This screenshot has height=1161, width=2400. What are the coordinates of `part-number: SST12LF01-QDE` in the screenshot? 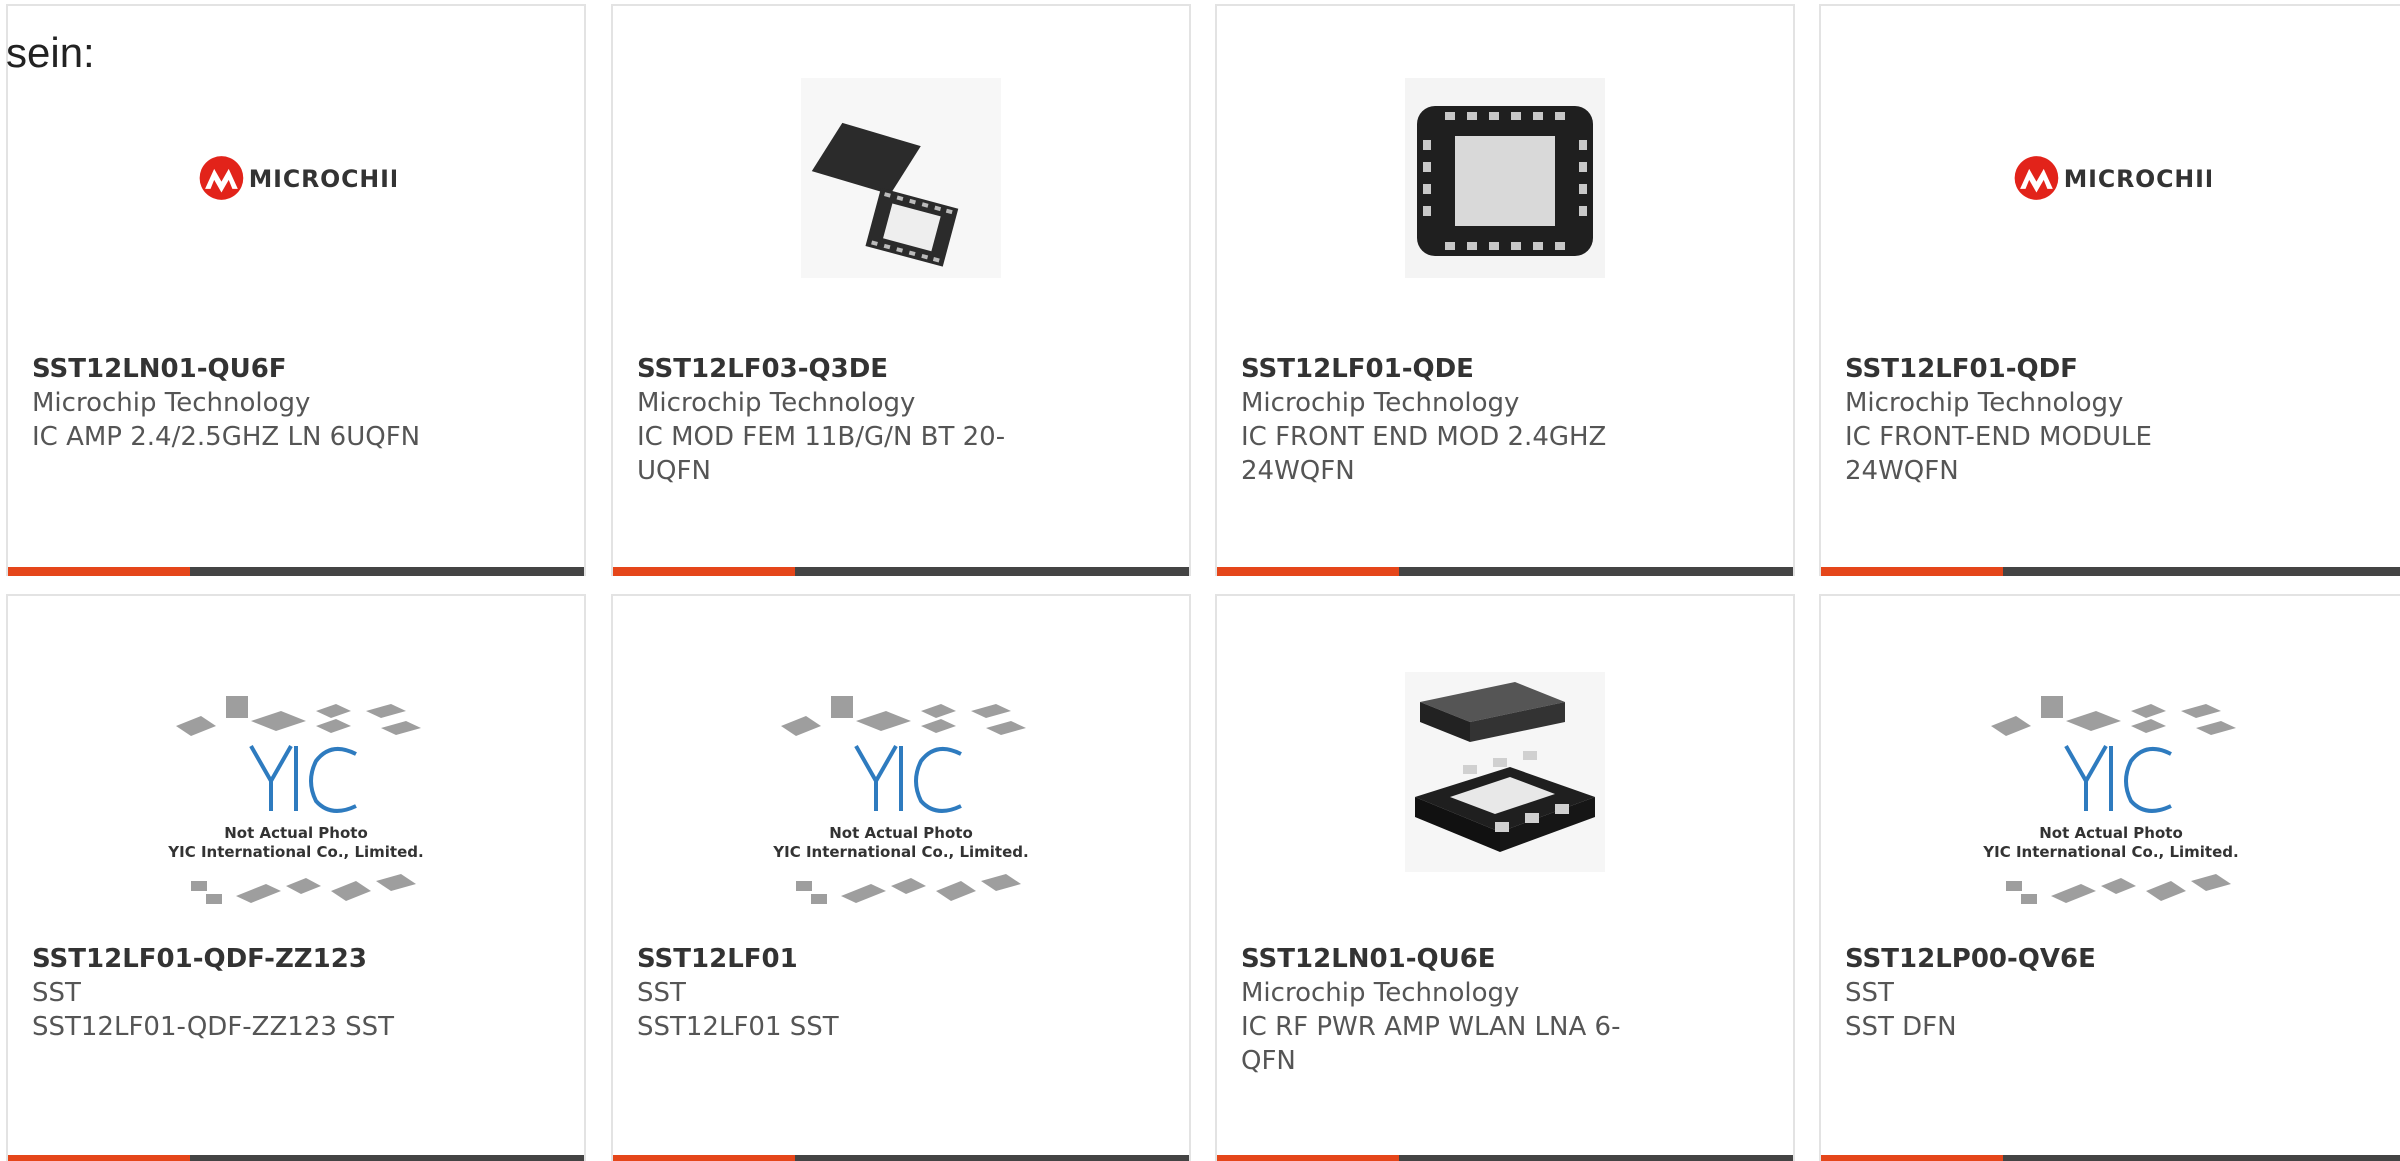 It's located at (1441, 369).